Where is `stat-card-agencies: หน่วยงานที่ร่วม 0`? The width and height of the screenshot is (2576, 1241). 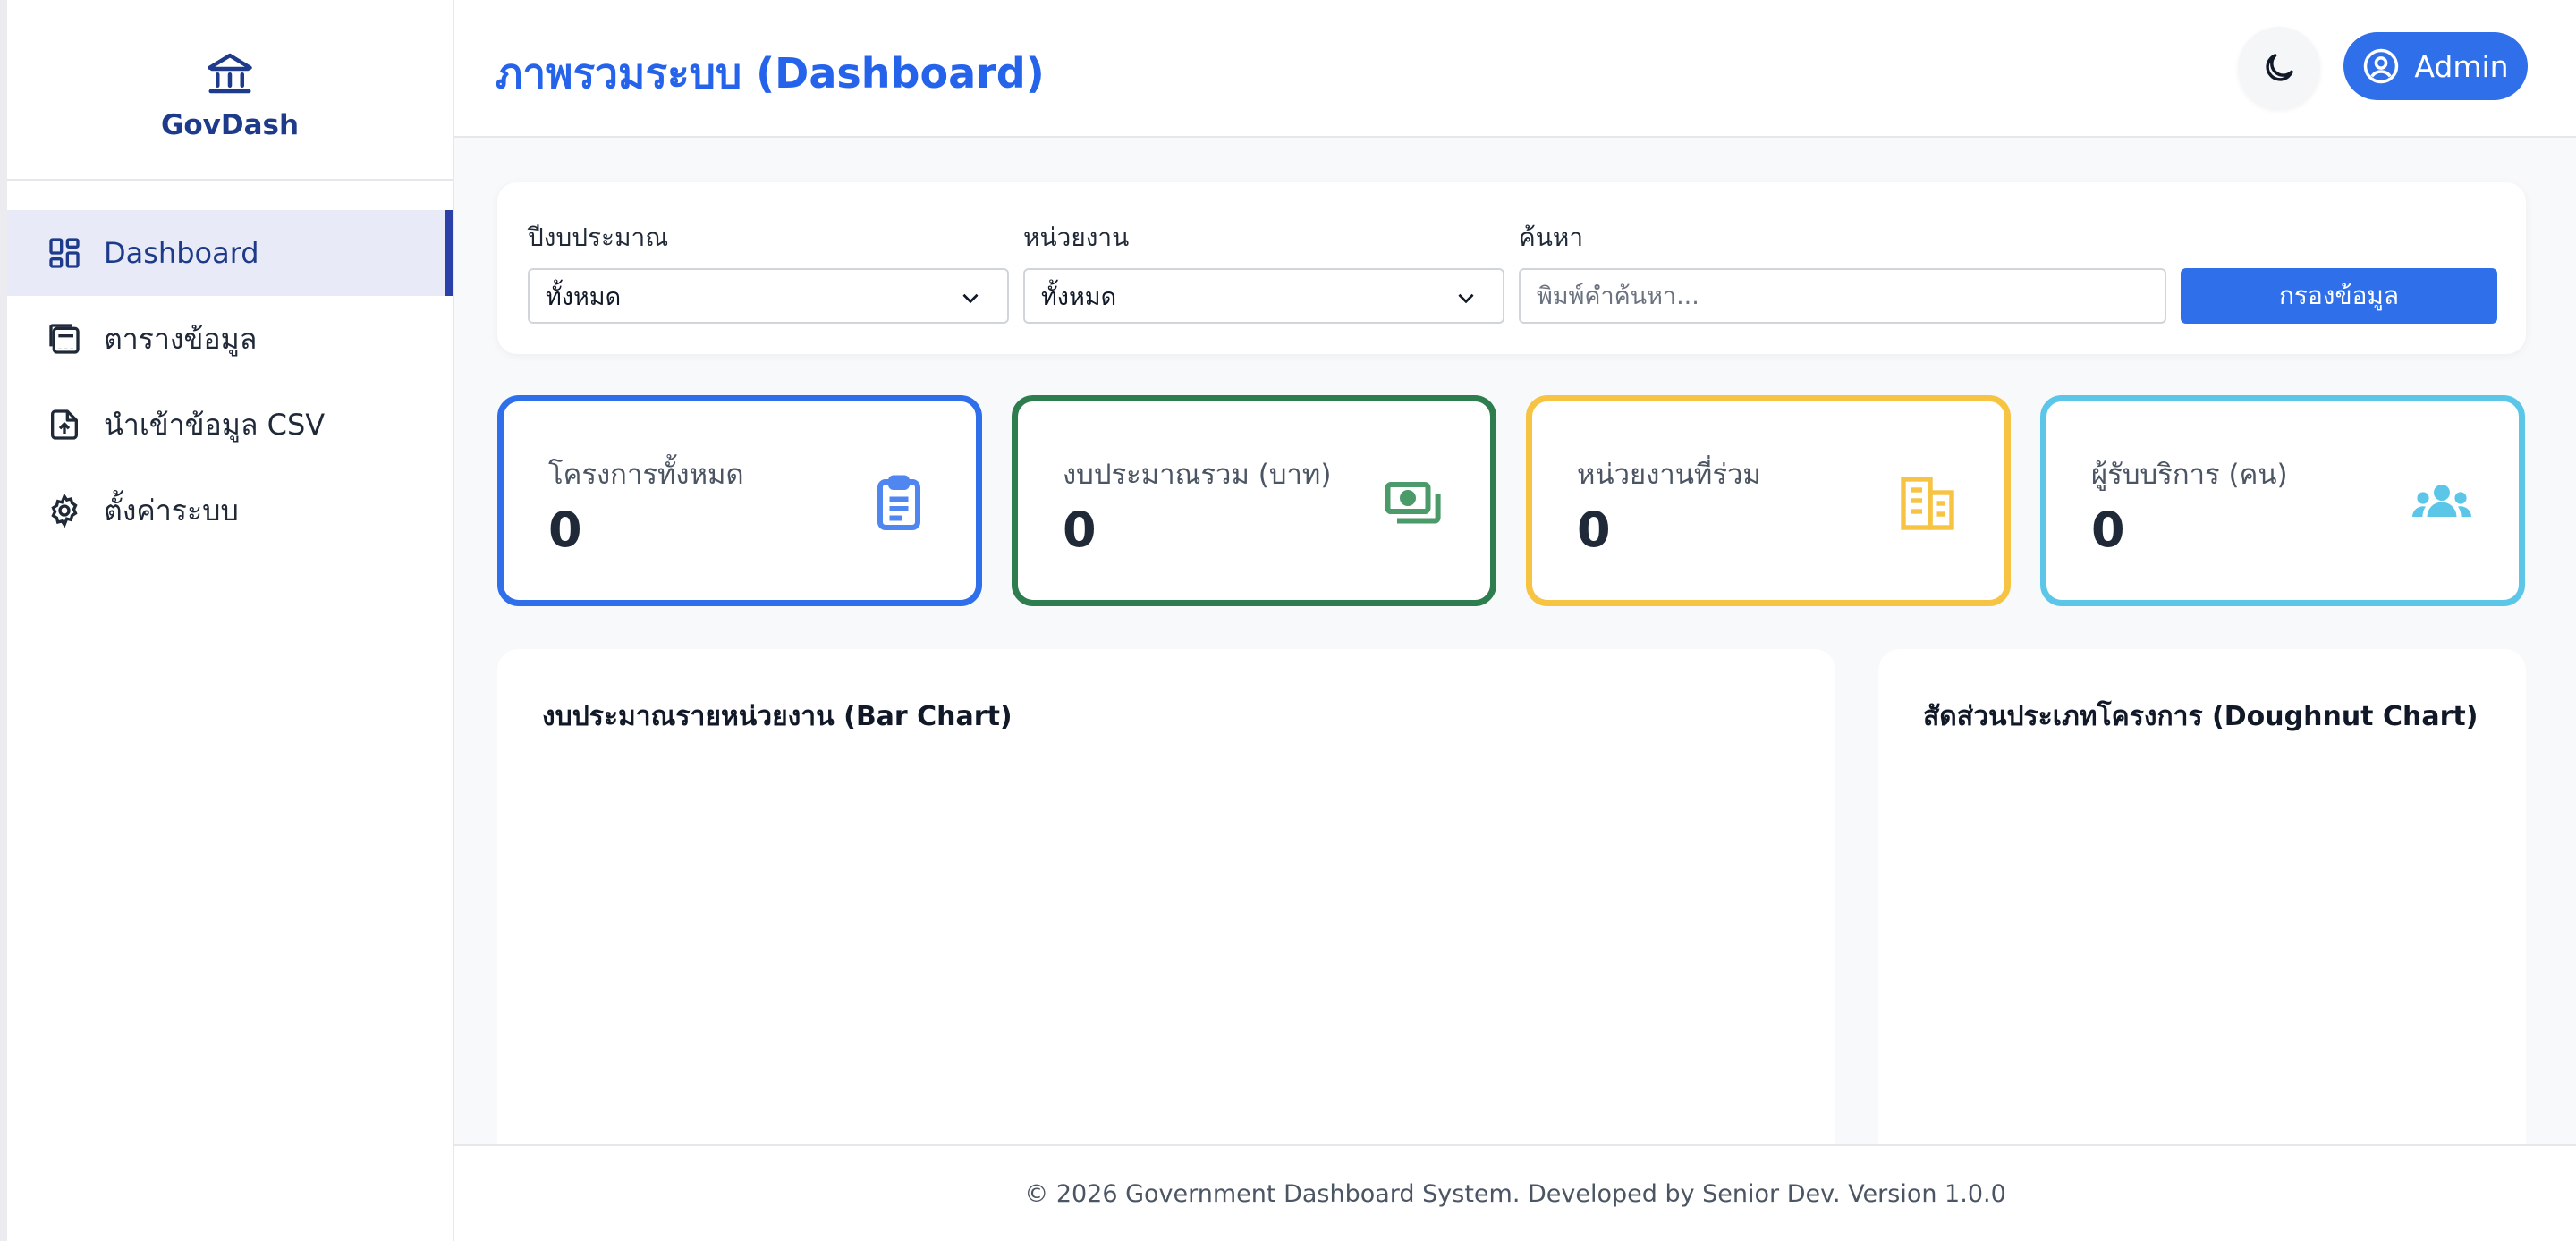
stat-card-agencies: หน่วยงานที่ร่วม 0 is located at coordinates (1768, 500).